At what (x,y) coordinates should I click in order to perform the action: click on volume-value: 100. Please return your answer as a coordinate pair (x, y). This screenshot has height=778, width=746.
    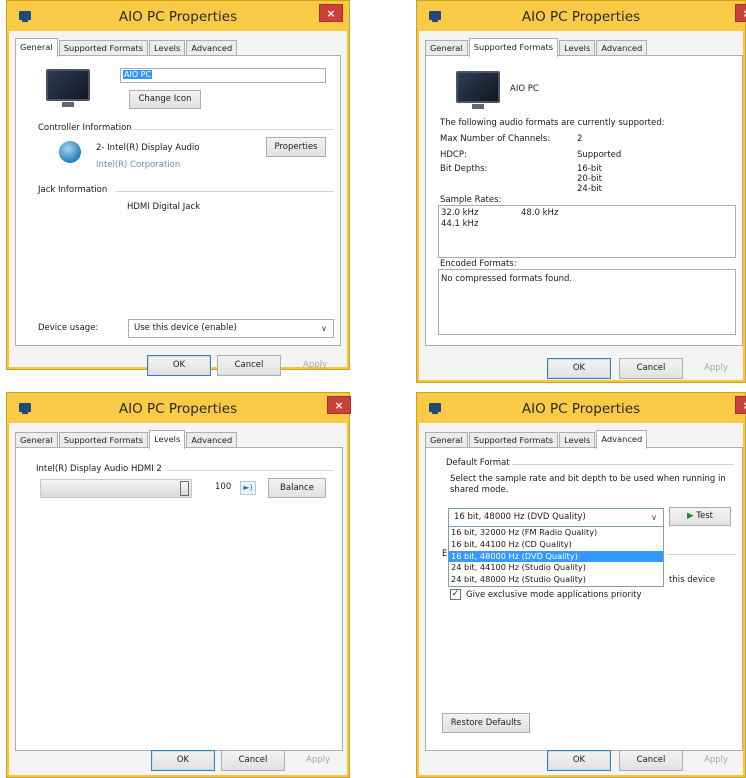
    Looking at the image, I should click on (223, 487).